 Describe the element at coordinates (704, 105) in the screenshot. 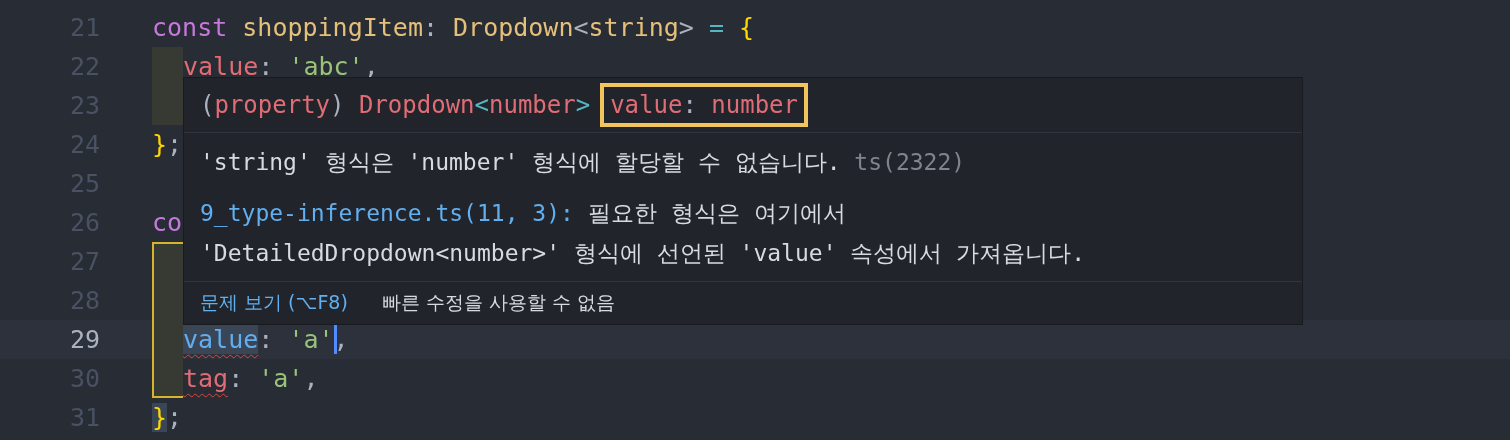

I see `highlight-box: value: number` at that location.